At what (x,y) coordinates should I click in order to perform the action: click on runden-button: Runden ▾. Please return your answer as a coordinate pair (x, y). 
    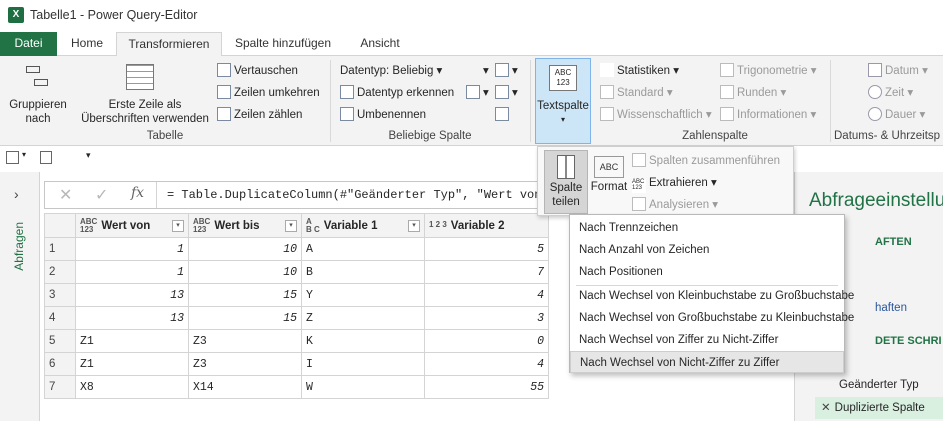
    Looking at the image, I should click on (753, 92).